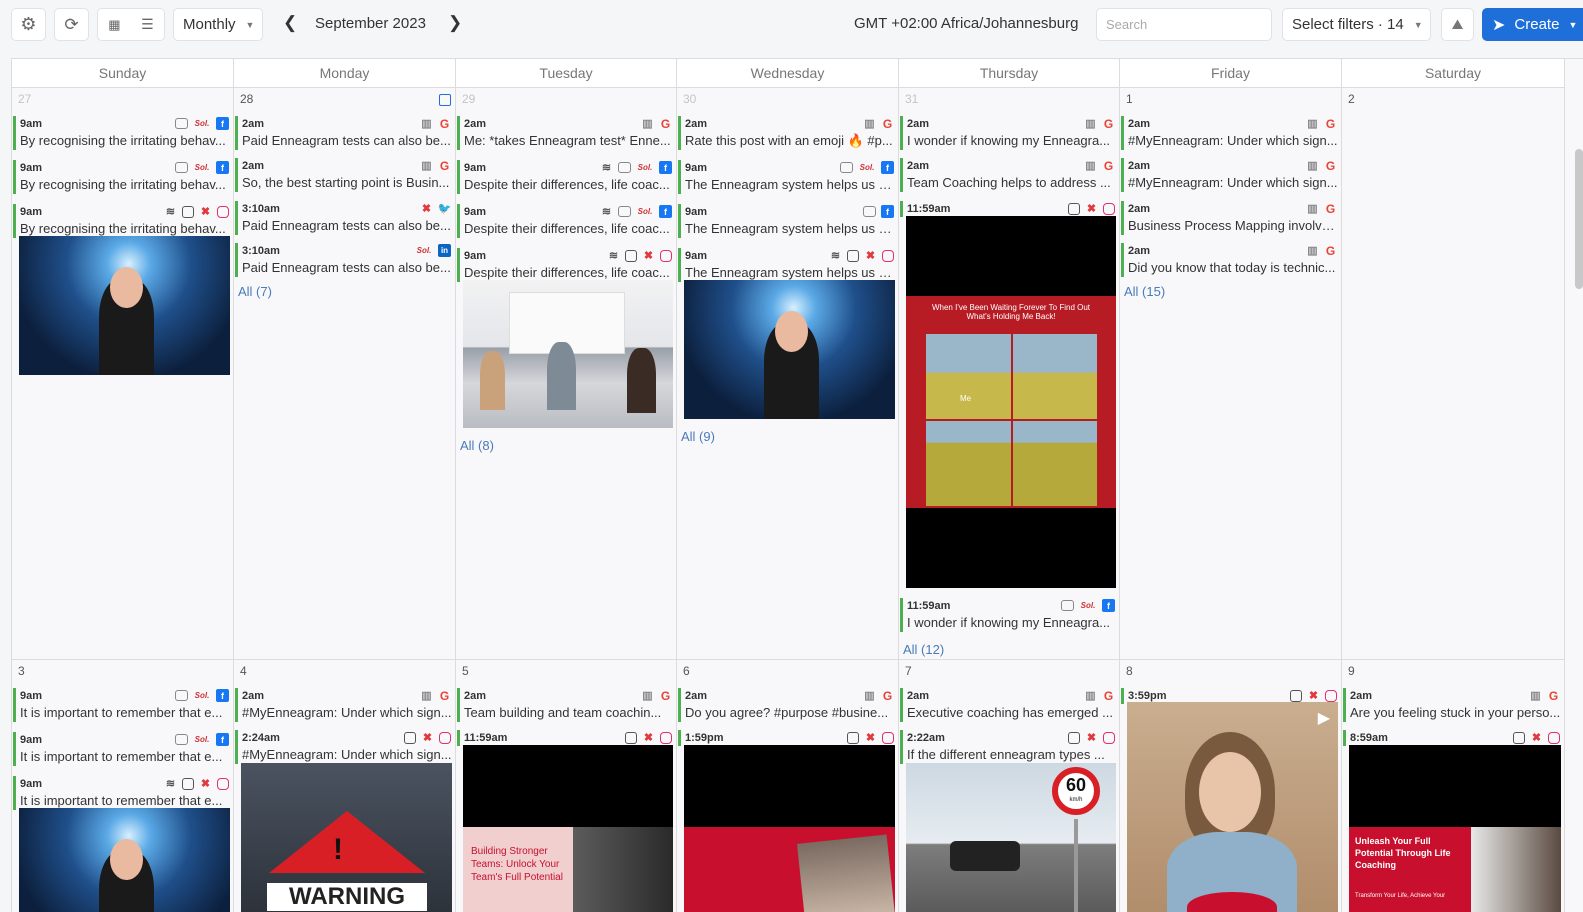 The height and width of the screenshot is (912, 1583). Describe the element at coordinates (606, 212) in the screenshot. I see `layers-icon: ≋` at that location.